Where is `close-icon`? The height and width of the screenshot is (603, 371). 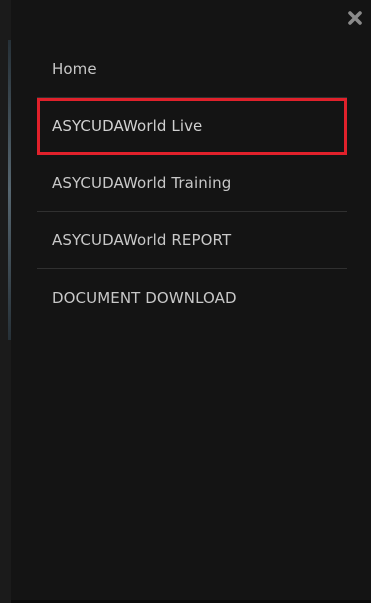 close-icon is located at coordinates (355, 18).